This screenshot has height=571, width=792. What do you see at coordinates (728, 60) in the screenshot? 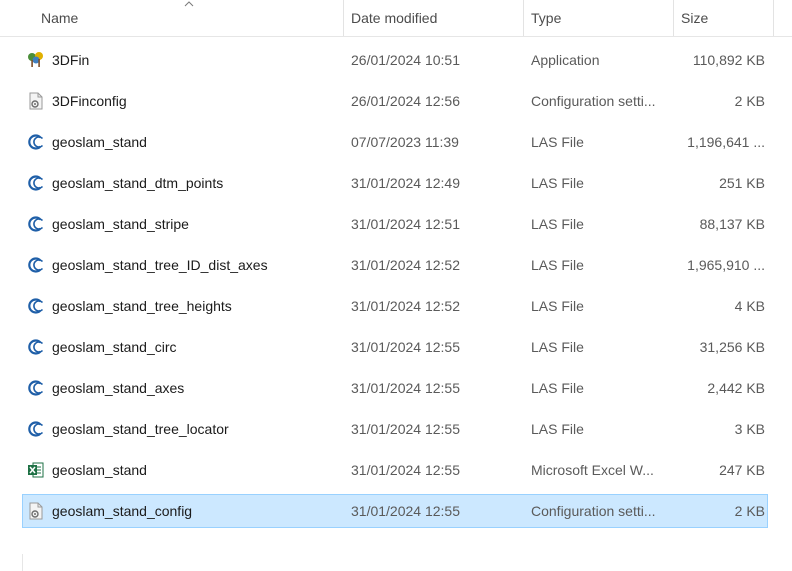
I see `file-size: 110,892 KB` at bounding box center [728, 60].